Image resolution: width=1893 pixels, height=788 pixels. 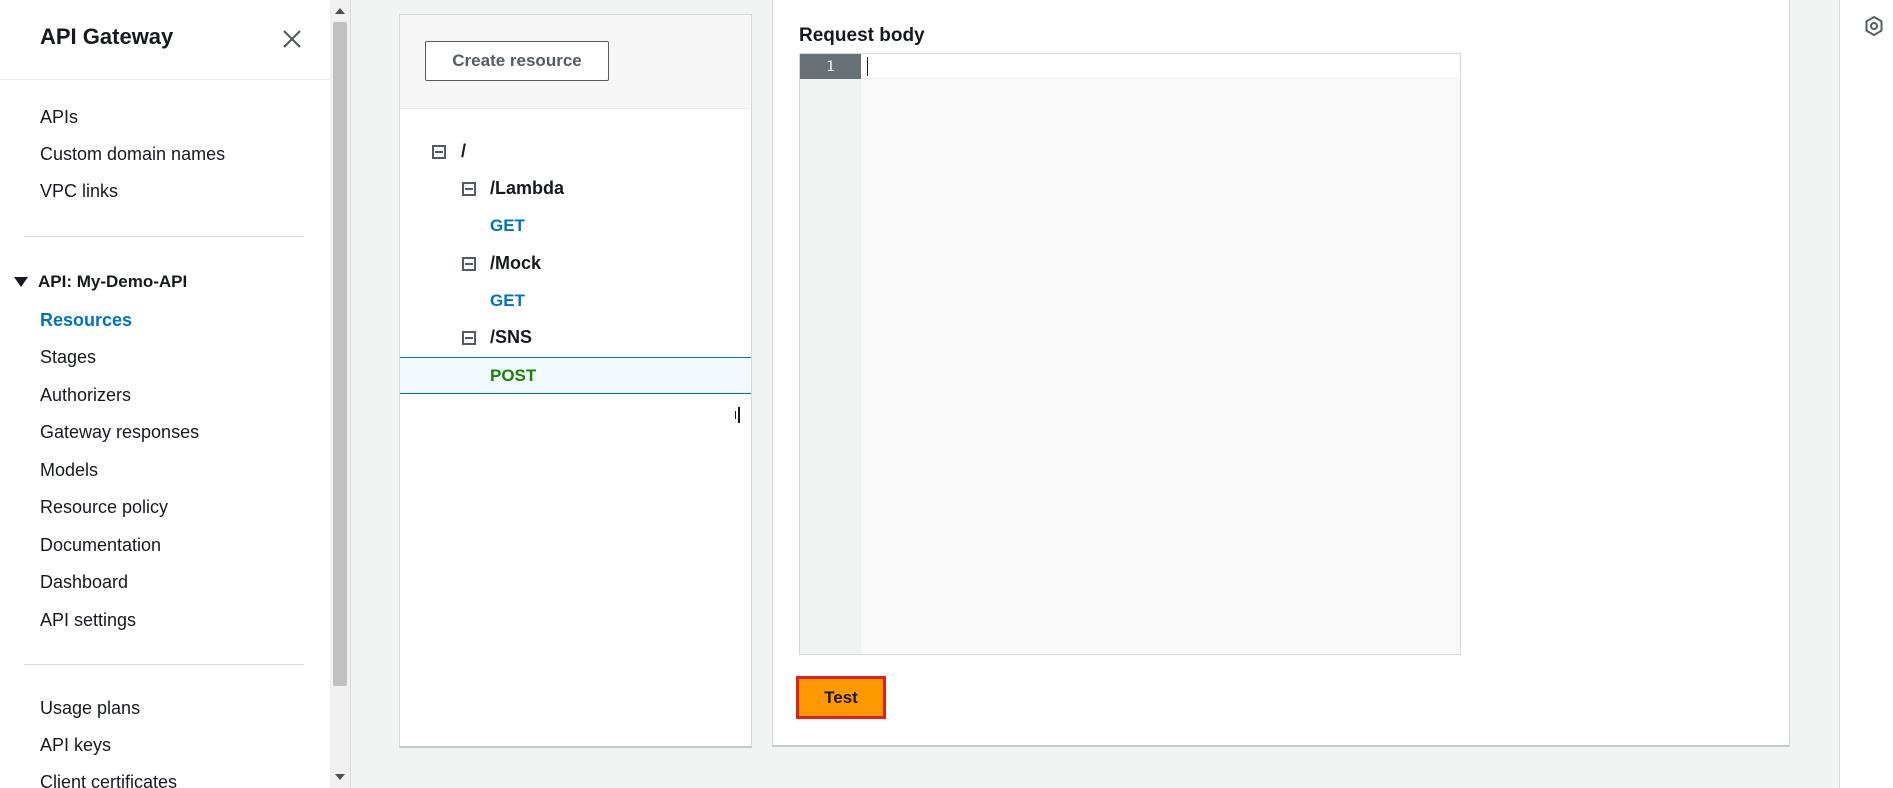 What do you see at coordinates (575, 151) in the screenshot?
I see `tree-row-root: /` at bounding box center [575, 151].